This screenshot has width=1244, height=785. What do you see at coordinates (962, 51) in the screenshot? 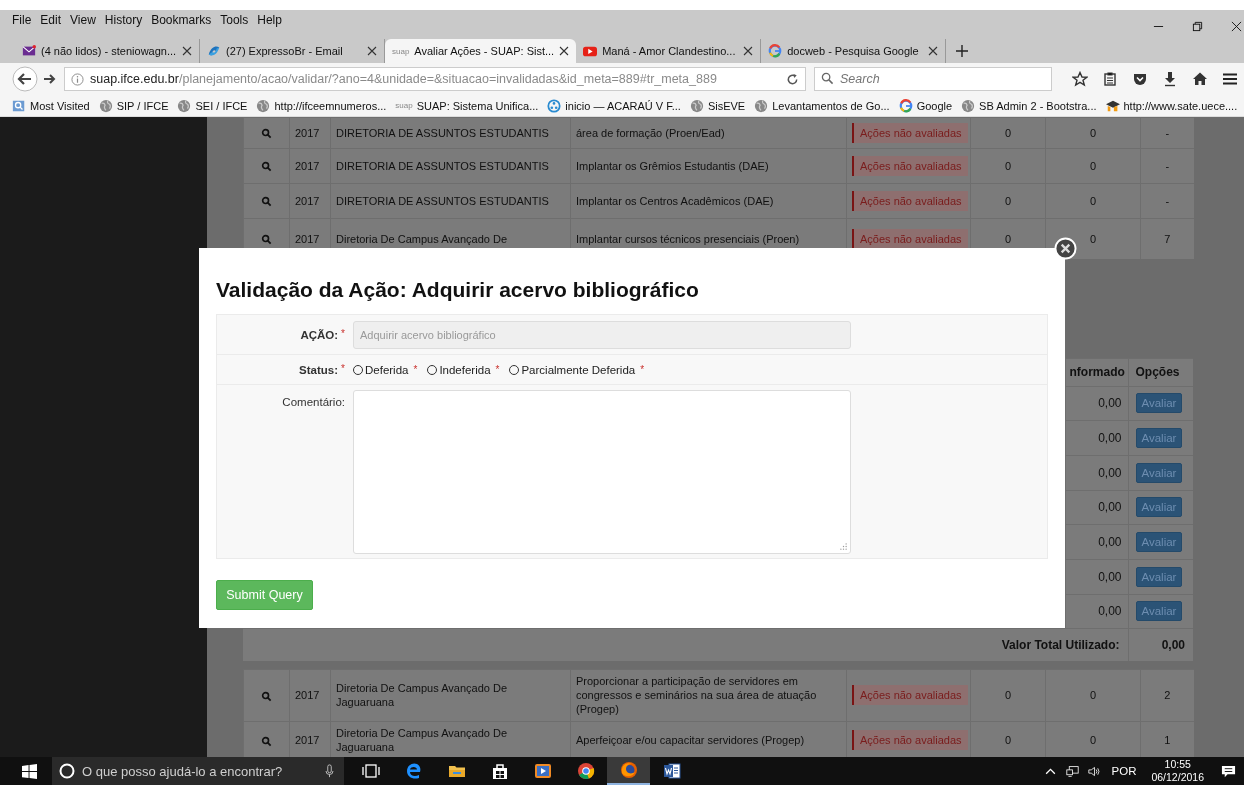
I see `new-tab-icon` at bounding box center [962, 51].